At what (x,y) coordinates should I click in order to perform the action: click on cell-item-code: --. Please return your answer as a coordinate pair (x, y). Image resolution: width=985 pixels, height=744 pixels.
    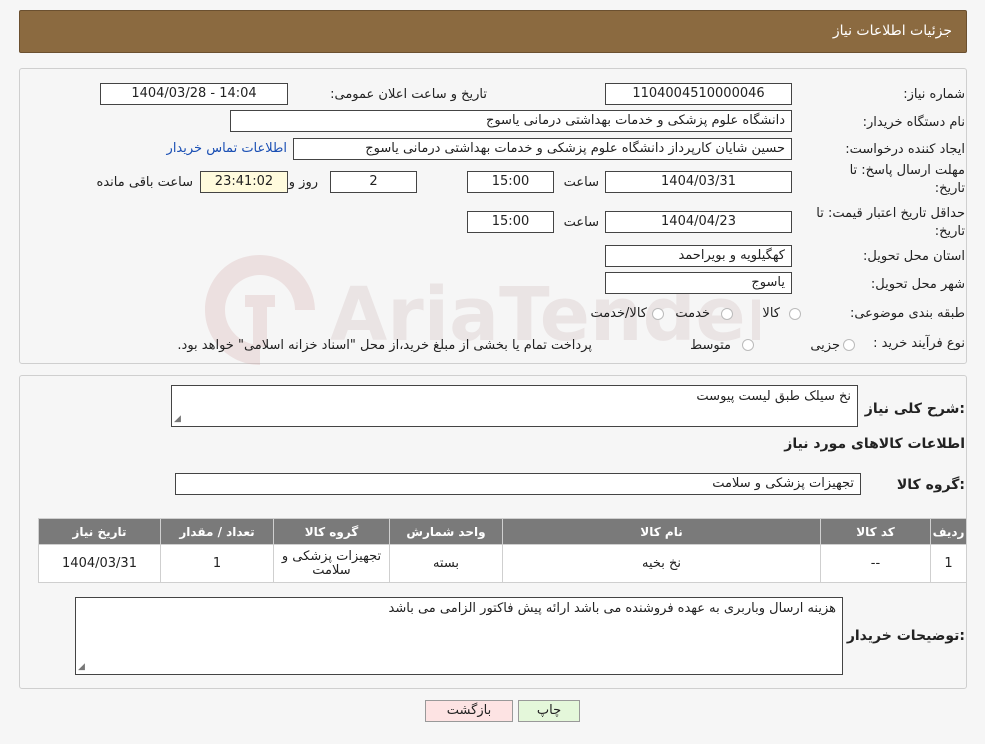
    Looking at the image, I should click on (875, 563).